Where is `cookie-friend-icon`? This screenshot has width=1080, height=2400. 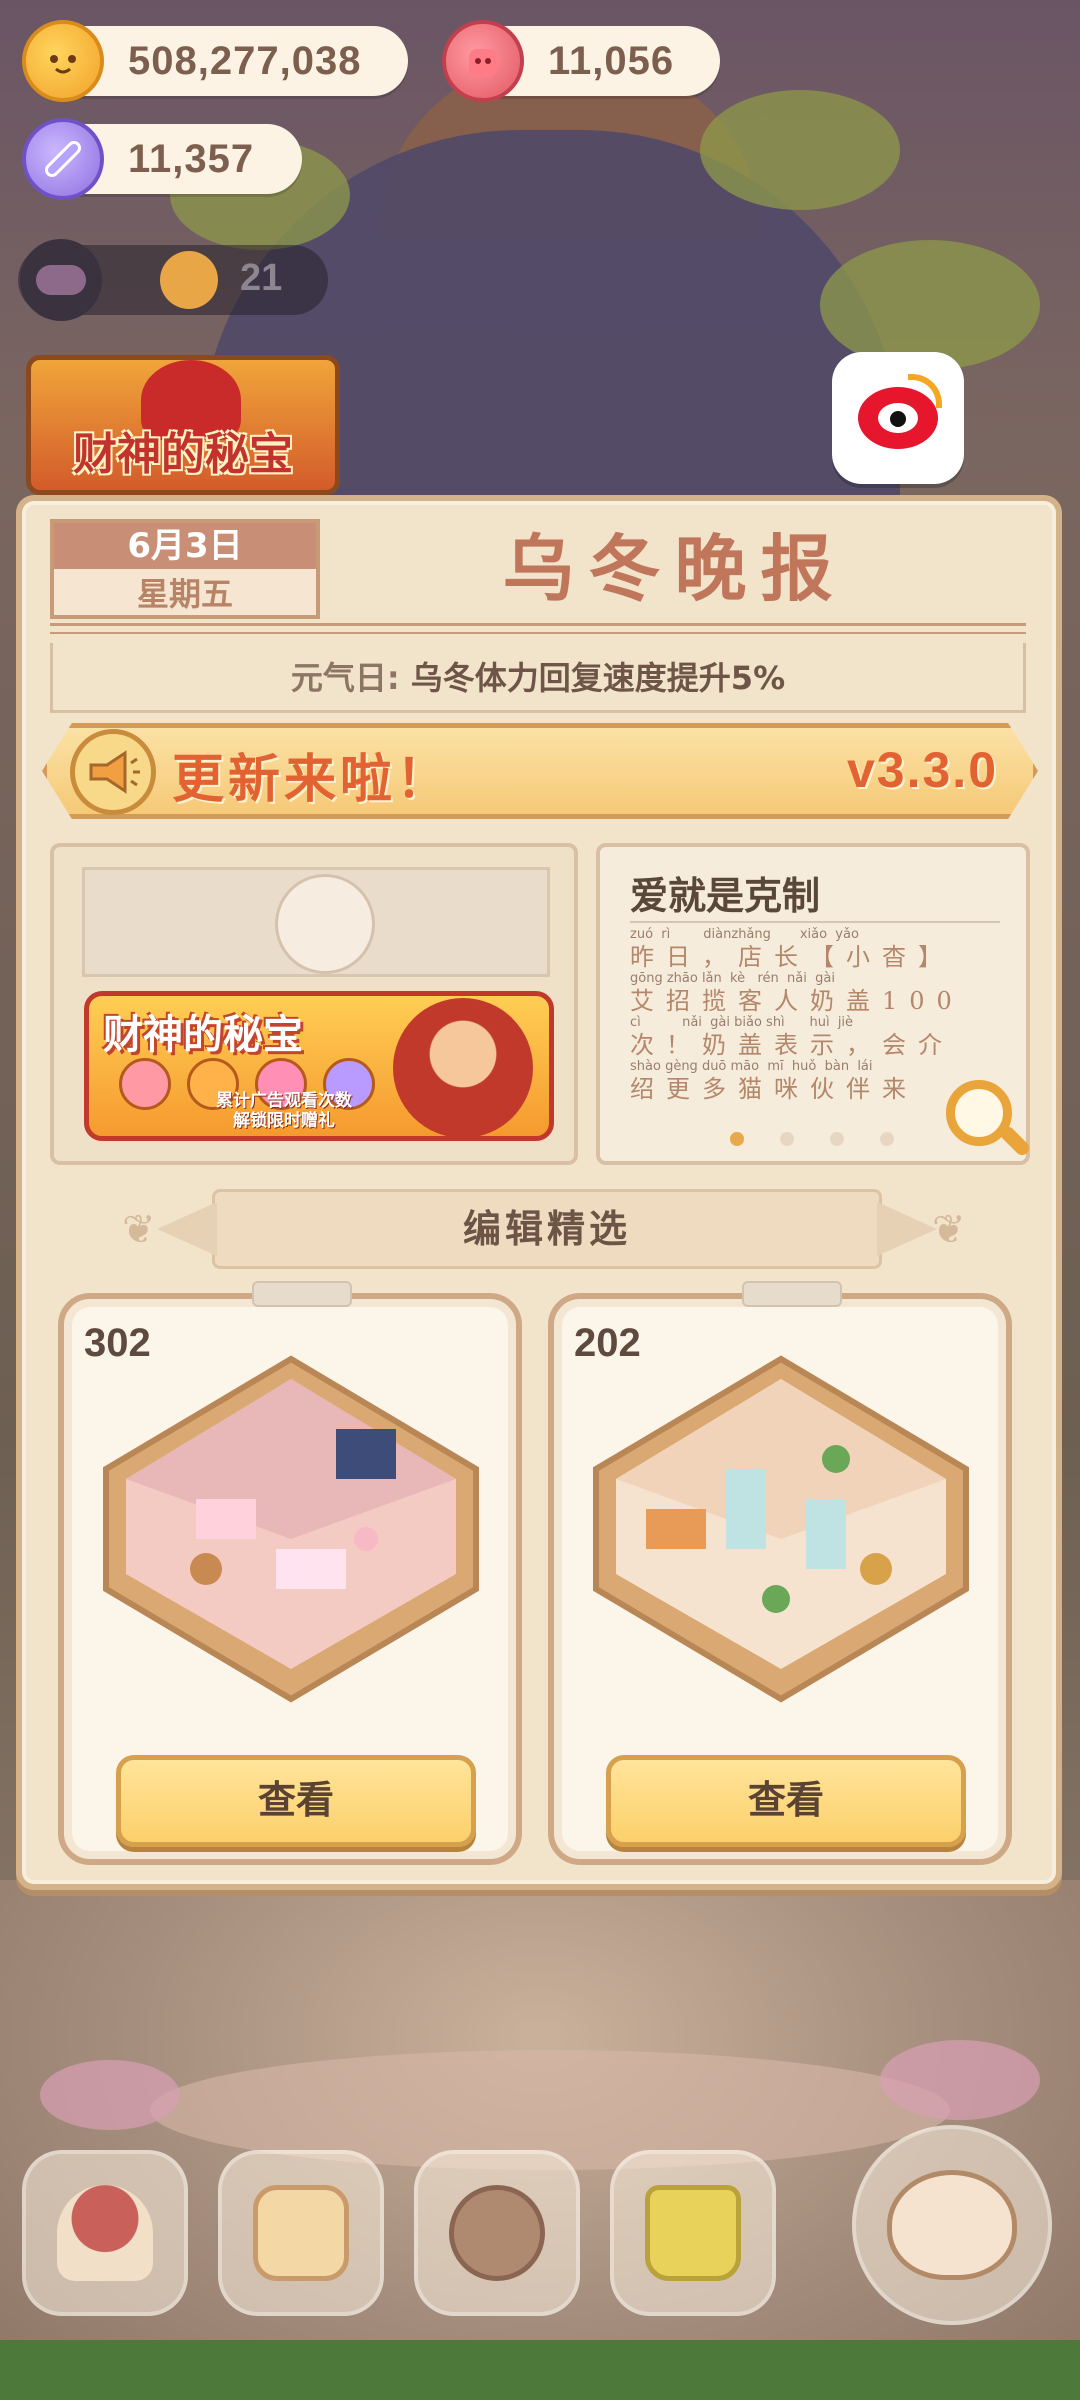
cookie-friend-icon is located at coordinates (497, 2233).